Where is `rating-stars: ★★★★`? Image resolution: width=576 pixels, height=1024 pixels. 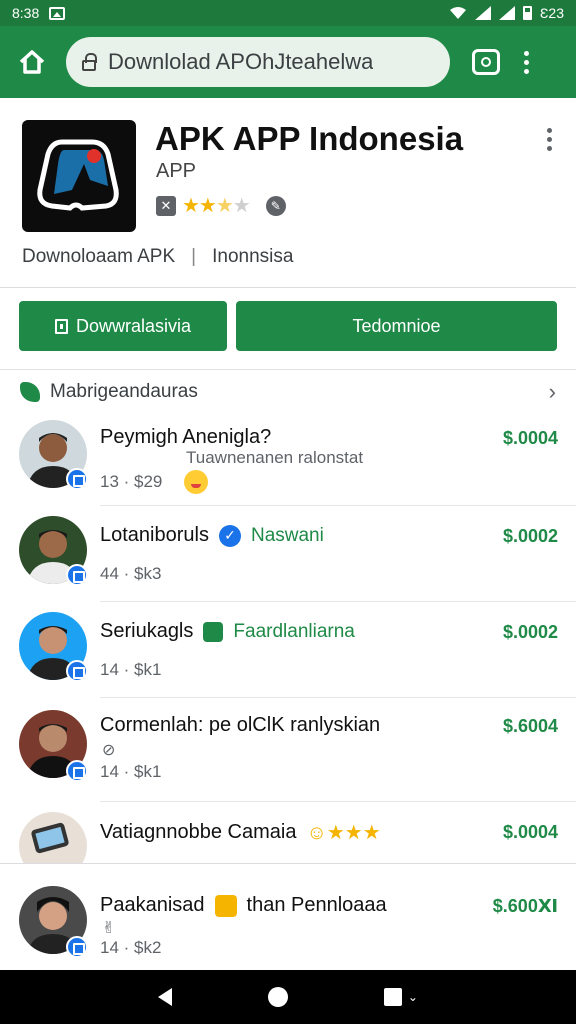 rating-stars: ★★★★ is located at coordinates (216, 206).